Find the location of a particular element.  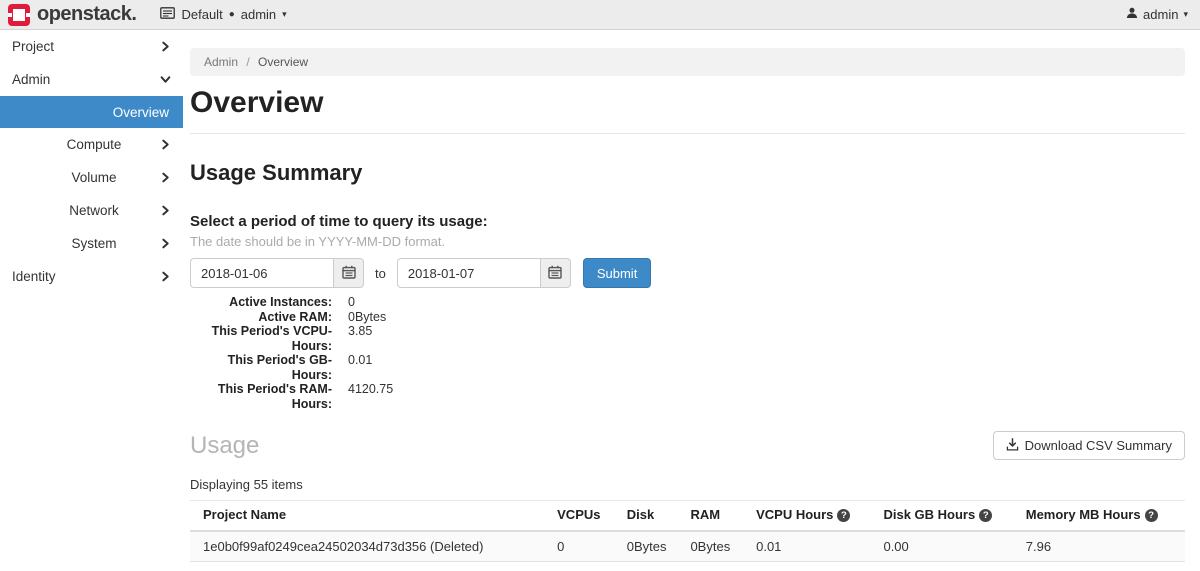

breadcrumb: Admin / Overview is located at coordinates (687, 62).